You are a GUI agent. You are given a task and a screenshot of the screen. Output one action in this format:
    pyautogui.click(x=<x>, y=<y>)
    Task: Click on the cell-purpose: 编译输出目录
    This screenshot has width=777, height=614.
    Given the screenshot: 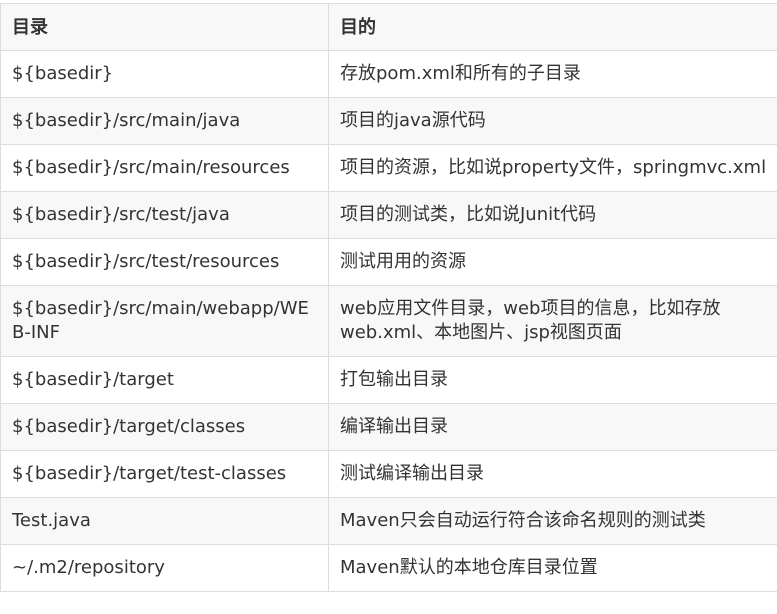 What is the action you would take?
    pyautogui.click(x=553, y=427)
    